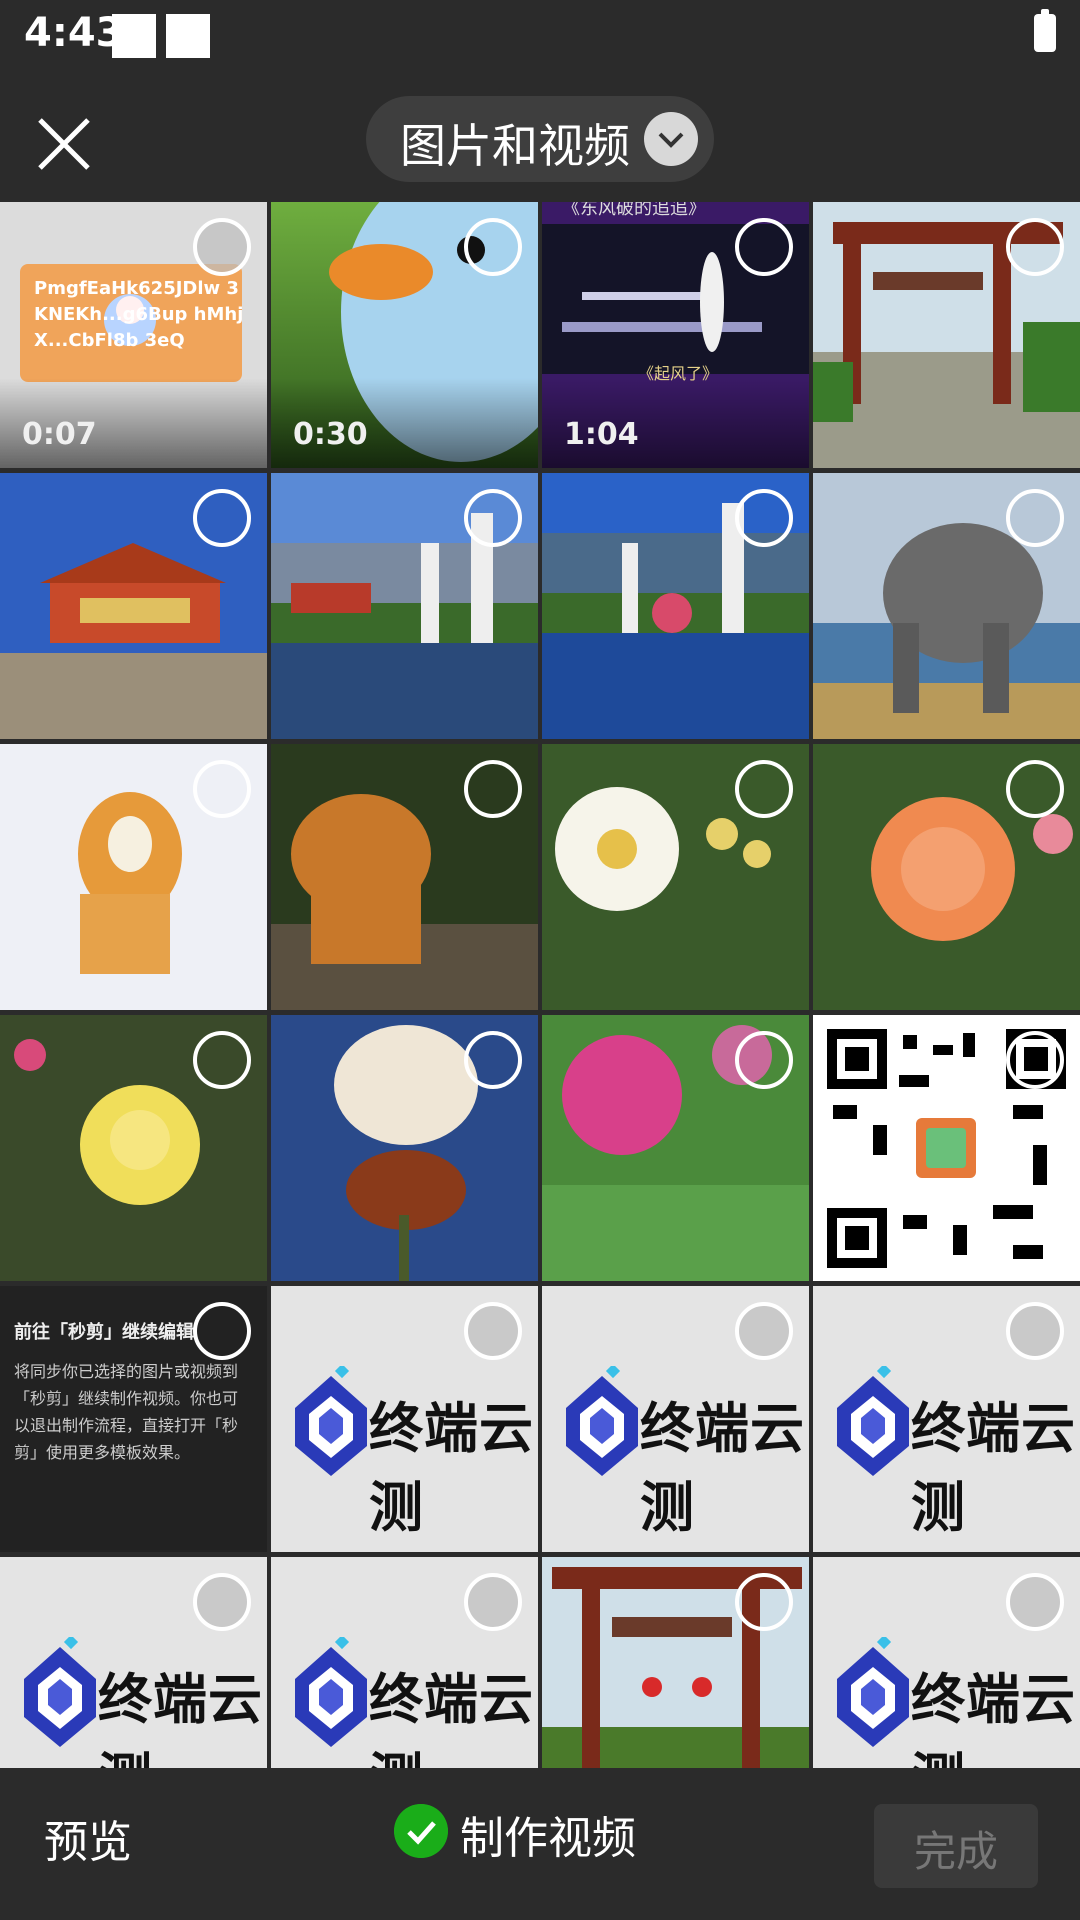 Image resolution: width=1080 pixels, height=1920 pixels. I want to click on status-bar: 4:43, so click(540, 37).